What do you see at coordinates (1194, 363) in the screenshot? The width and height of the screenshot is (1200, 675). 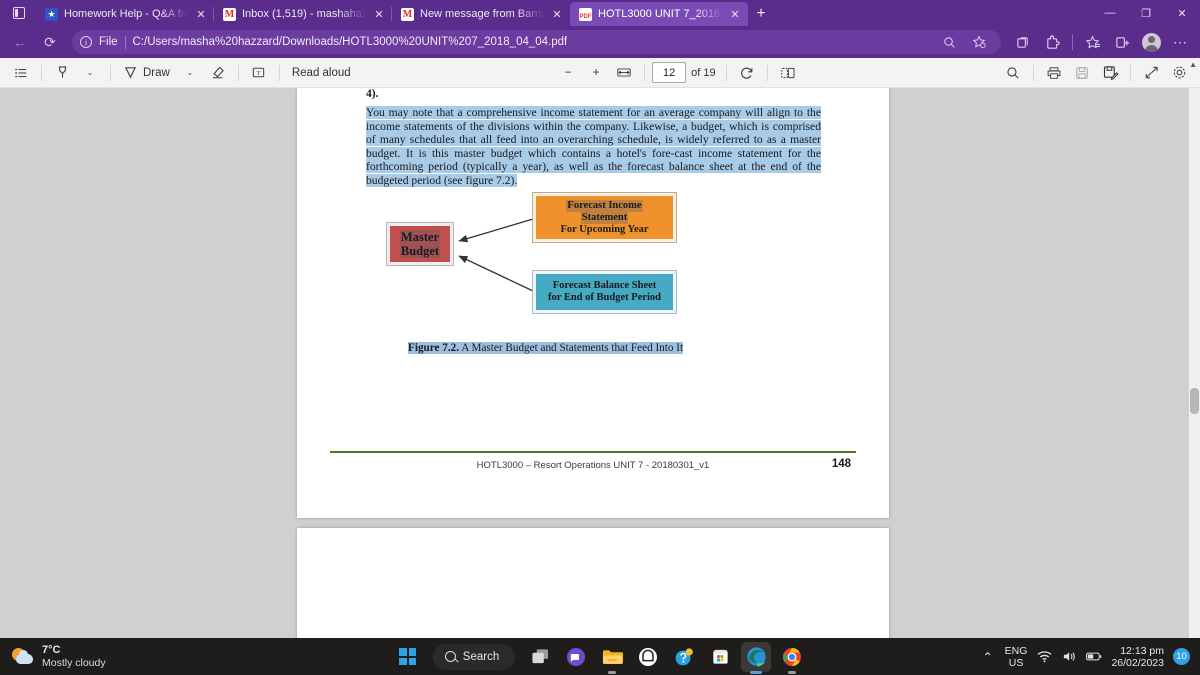 I see `viewer-scrollbar` at bounding box center [1194, 363].